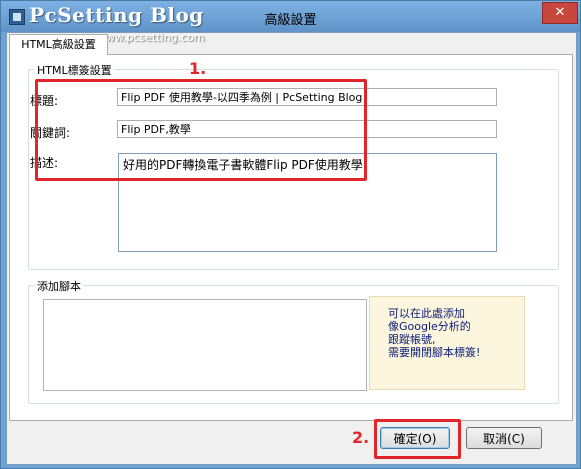 This screenshot has height=469, width=581. I want to click on title-field: Flip PDF 使用教學-以四季為例 | PcSetting Blog, so click(307, 97).